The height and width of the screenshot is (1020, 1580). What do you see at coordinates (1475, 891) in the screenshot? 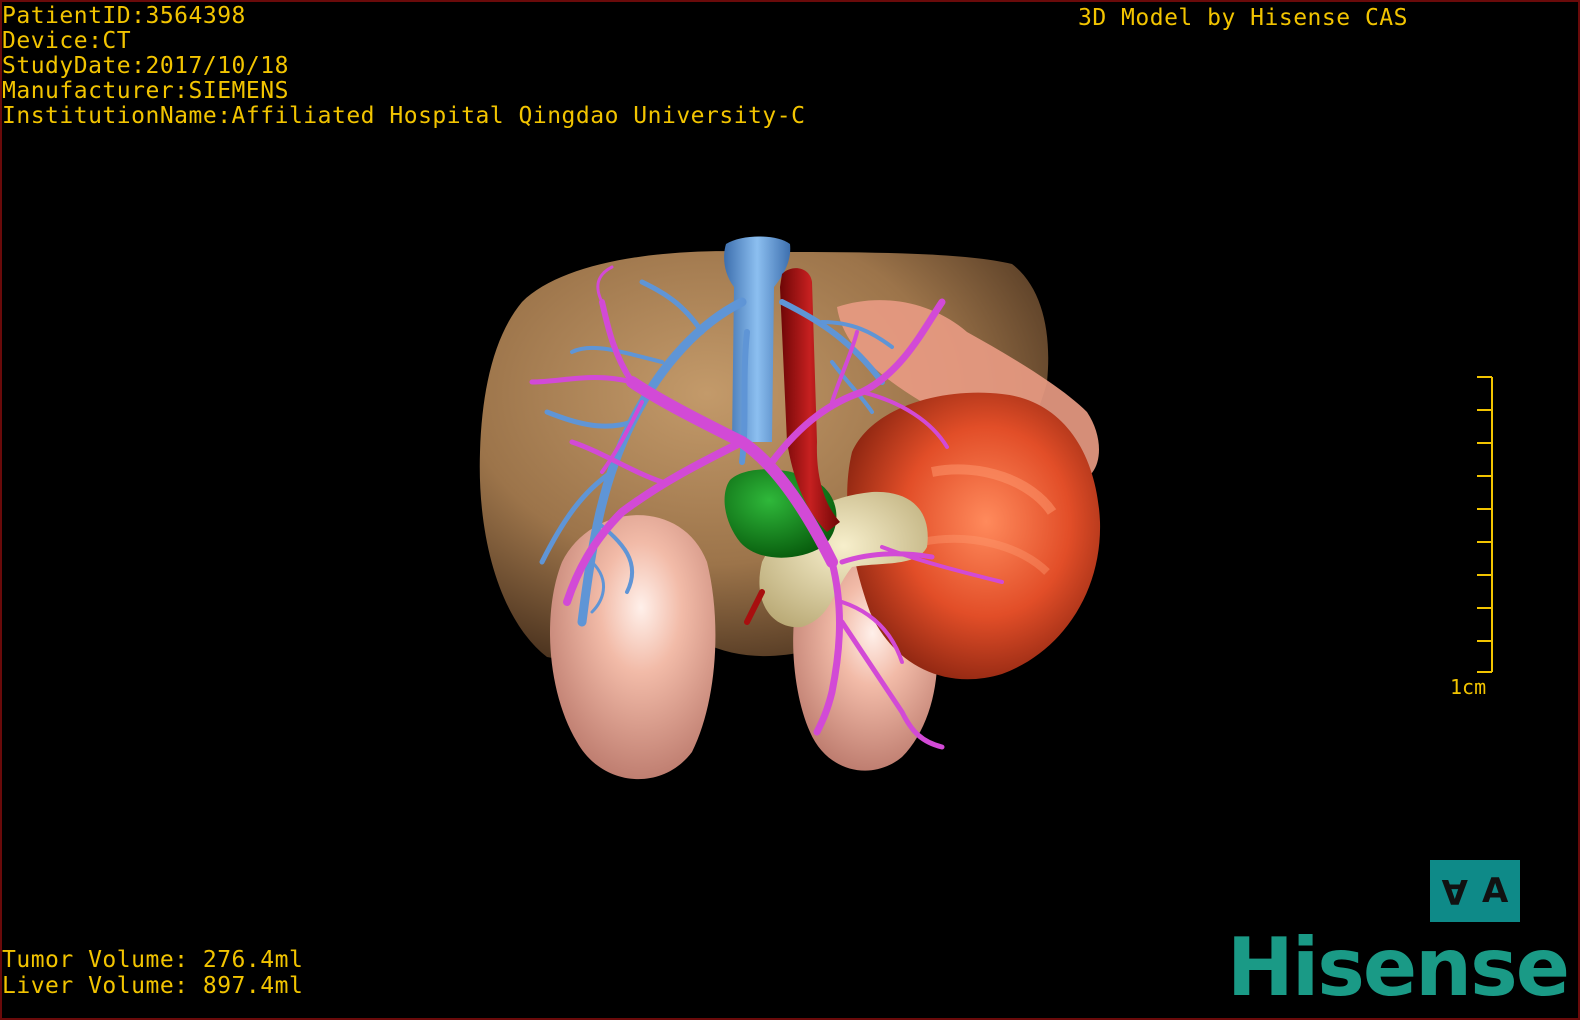
I see `orientation-cube: A A` at bounding box center [1475, 891].